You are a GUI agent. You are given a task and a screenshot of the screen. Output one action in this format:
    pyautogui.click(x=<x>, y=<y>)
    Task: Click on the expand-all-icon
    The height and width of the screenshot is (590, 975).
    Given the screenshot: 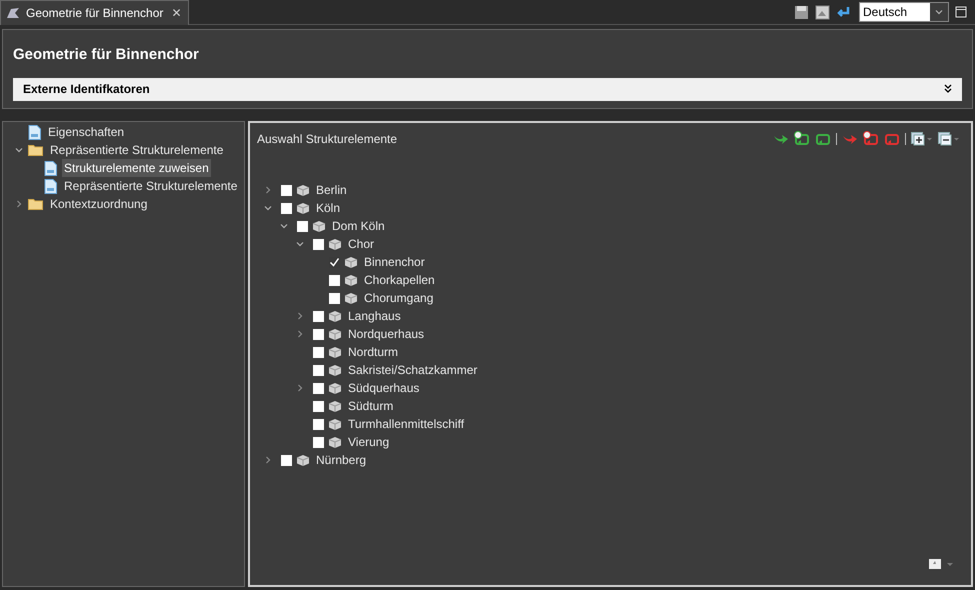 What is the action you would take?
    pyautogui.click(x=922, y=139)
    